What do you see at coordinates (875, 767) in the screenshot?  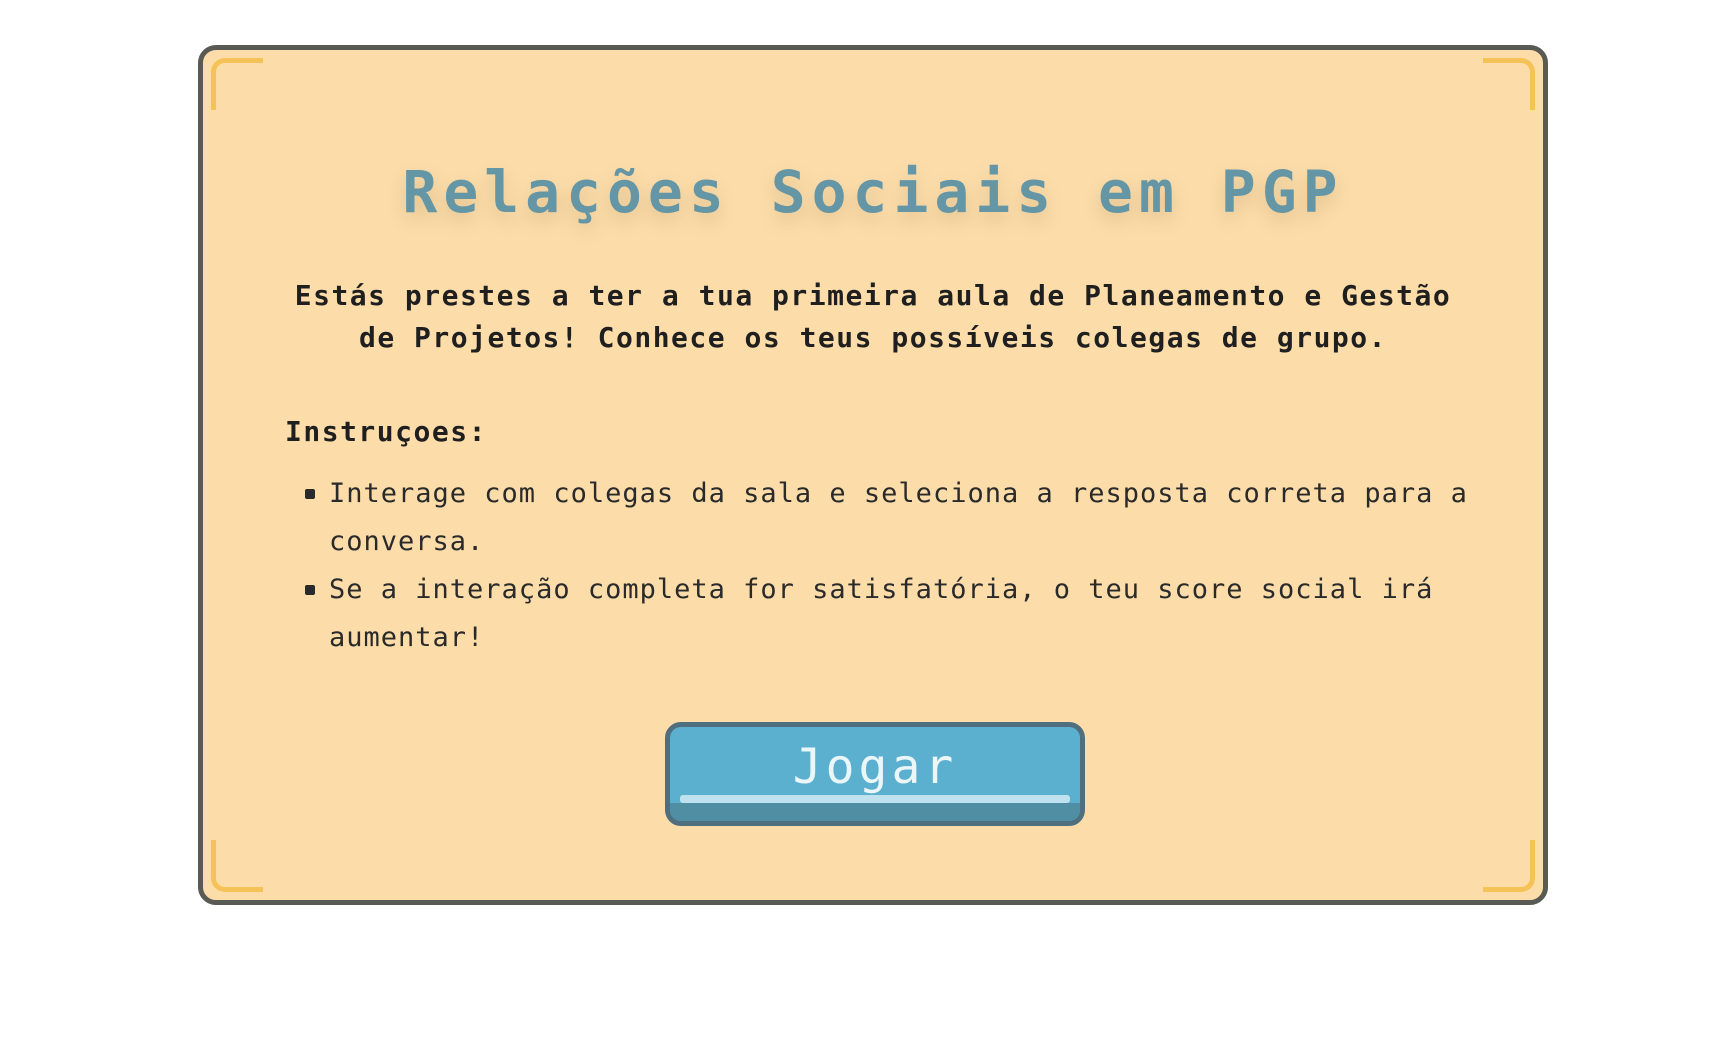 I see `play-button-label: Jogar` at bounding box center [875, 767].